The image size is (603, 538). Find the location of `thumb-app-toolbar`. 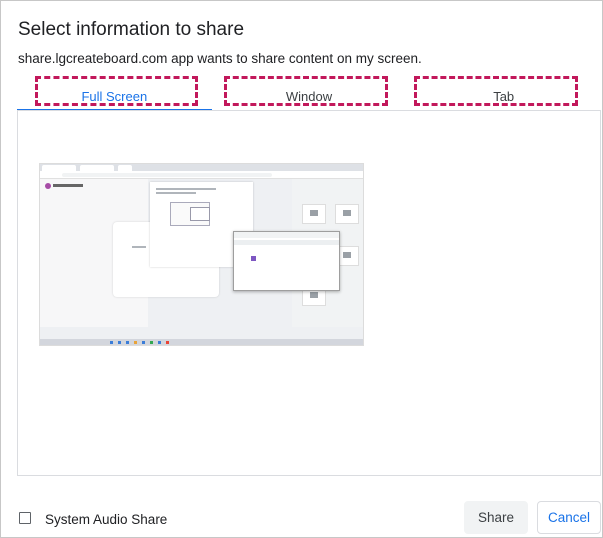

thumb-app-toolbar is located at coordinates (286, 242).